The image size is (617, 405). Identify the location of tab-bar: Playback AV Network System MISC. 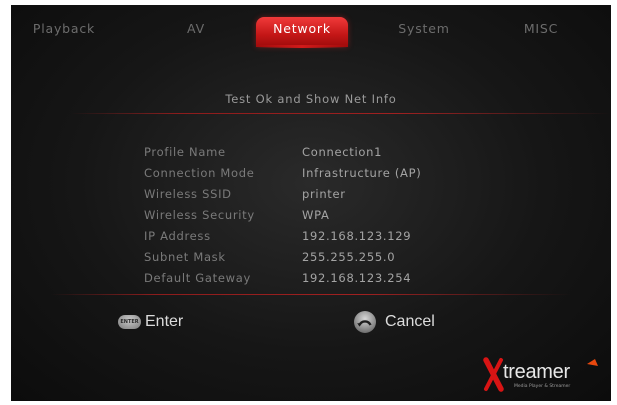
(311, 28).